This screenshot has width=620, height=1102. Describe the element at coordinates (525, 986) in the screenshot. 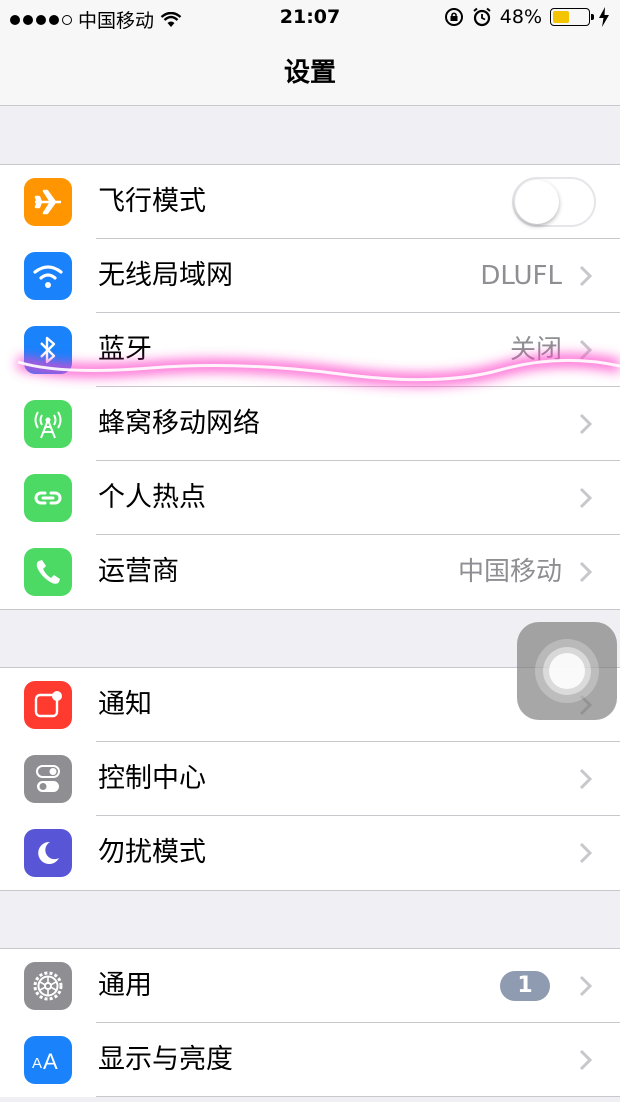

I see `update-badge: 1` at that location.